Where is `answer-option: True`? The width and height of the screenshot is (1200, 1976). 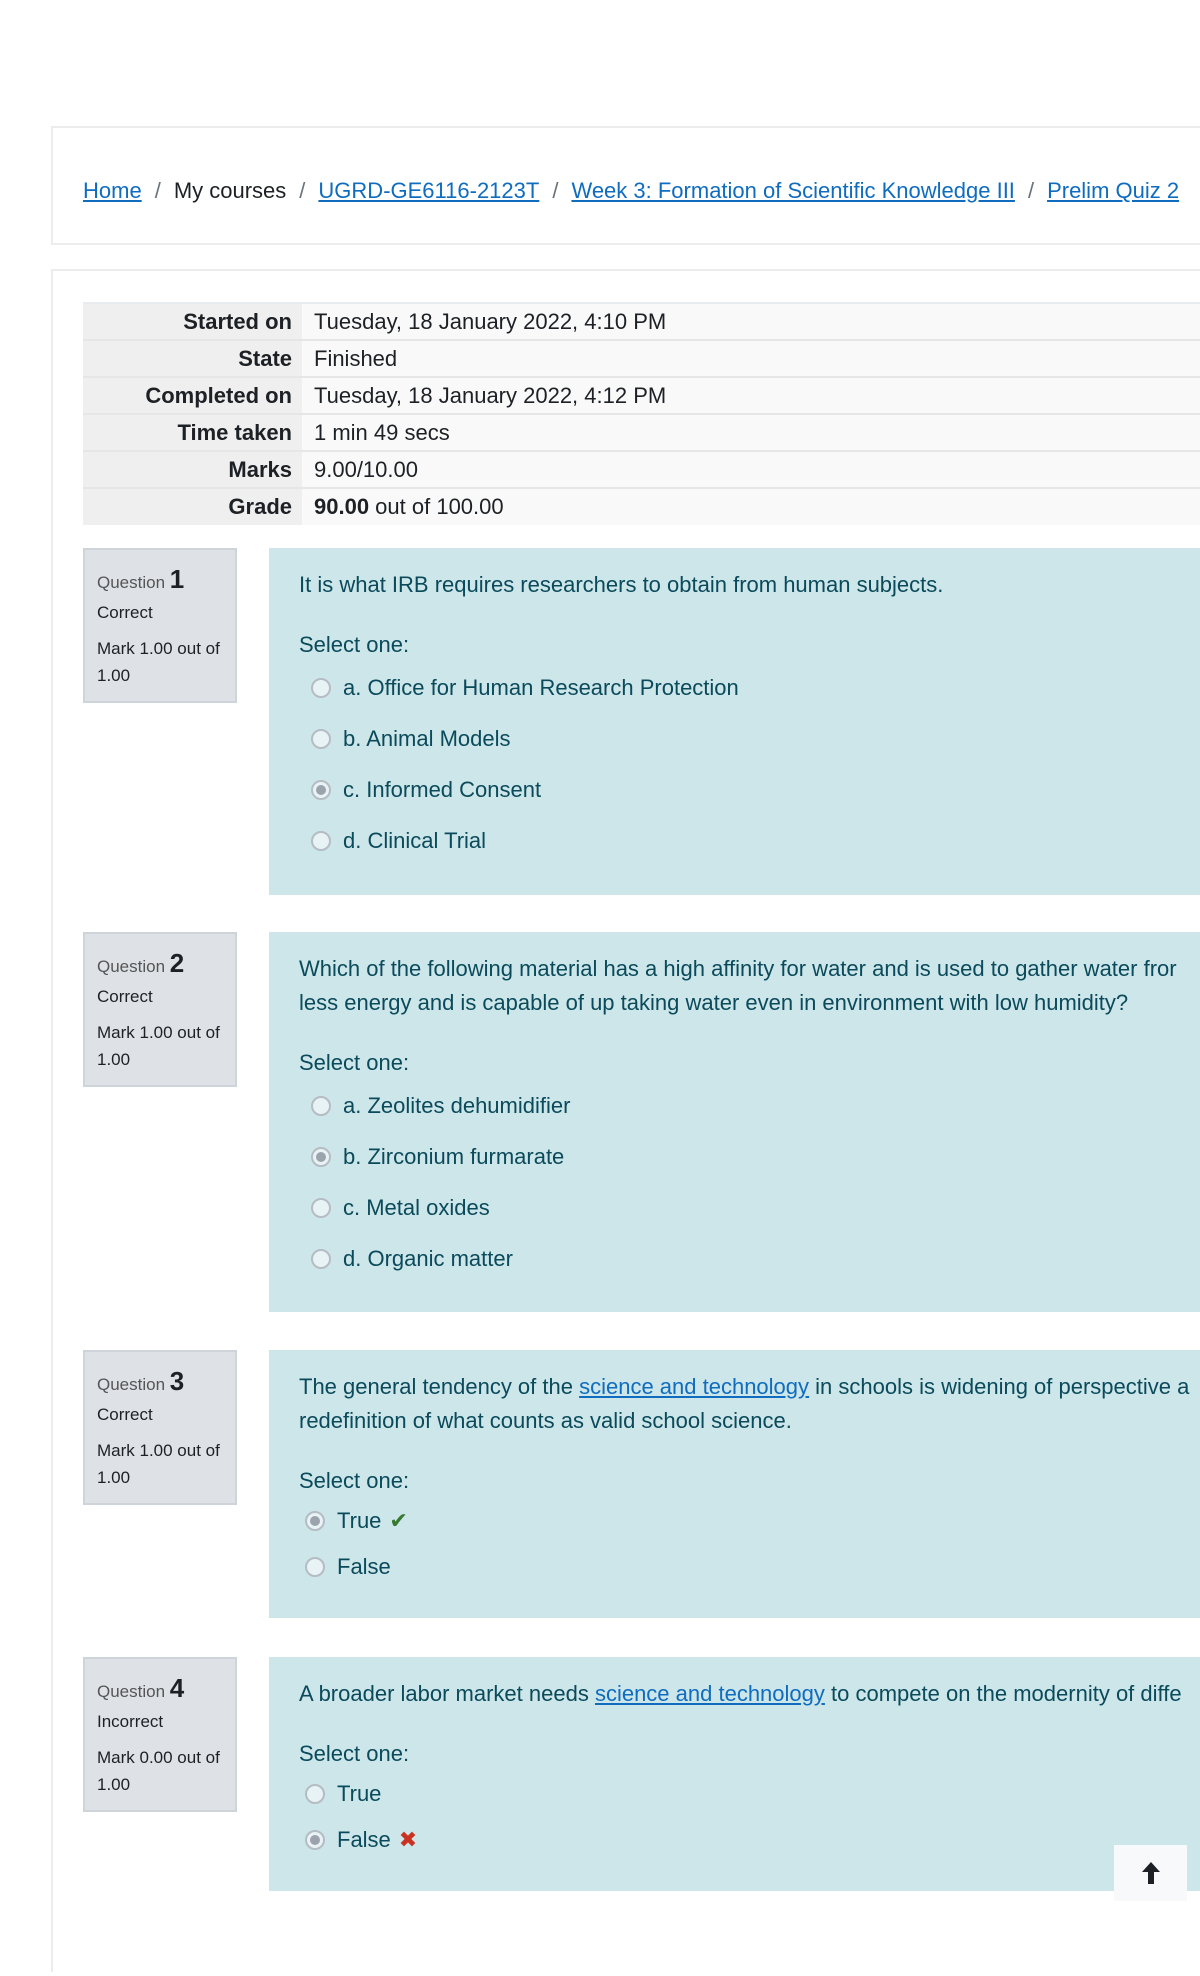 answer-option: True is located at coordinates (735, 1794).